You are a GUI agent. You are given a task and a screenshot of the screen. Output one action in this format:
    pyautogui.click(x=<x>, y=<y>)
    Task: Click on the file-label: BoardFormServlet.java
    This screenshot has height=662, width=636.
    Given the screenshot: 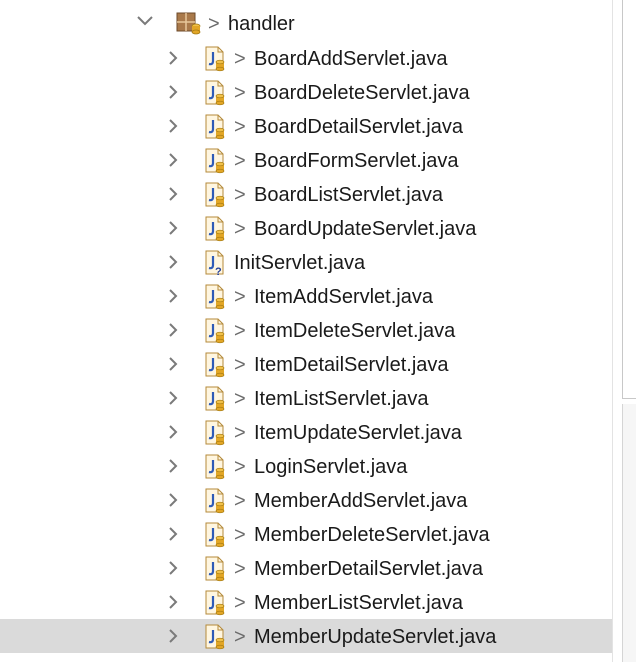 What is the action you would take?
    pyautogui.click(x=356, y=161)
    